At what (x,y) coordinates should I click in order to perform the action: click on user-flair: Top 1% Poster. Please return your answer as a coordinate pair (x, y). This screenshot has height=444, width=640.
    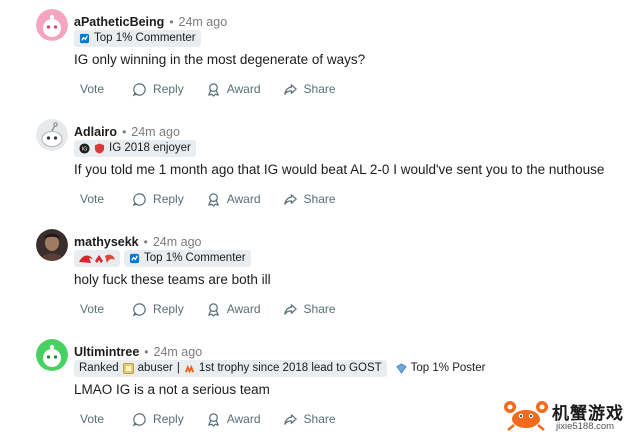
    Looking at the image, I should click on (441, 368).